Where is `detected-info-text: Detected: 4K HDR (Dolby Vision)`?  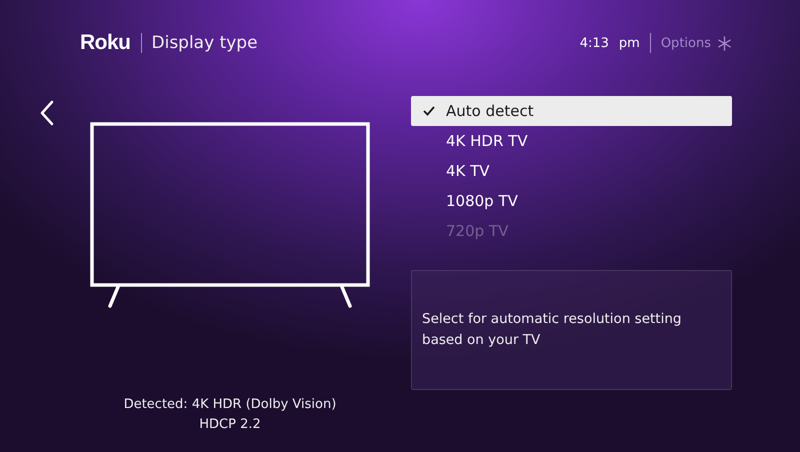 detected-info-text: Detected: 4K HDR (Dolby Vision) is located at coordinates (230, 405).